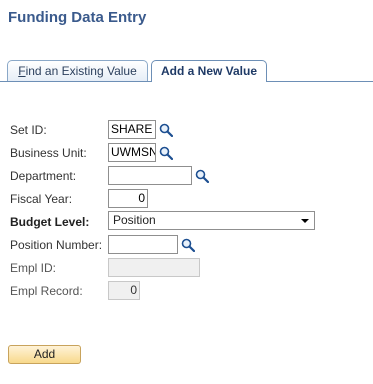 This screenshot has width=373, height=384. I want to click on budget-level-select: Position, so click(211, 220).